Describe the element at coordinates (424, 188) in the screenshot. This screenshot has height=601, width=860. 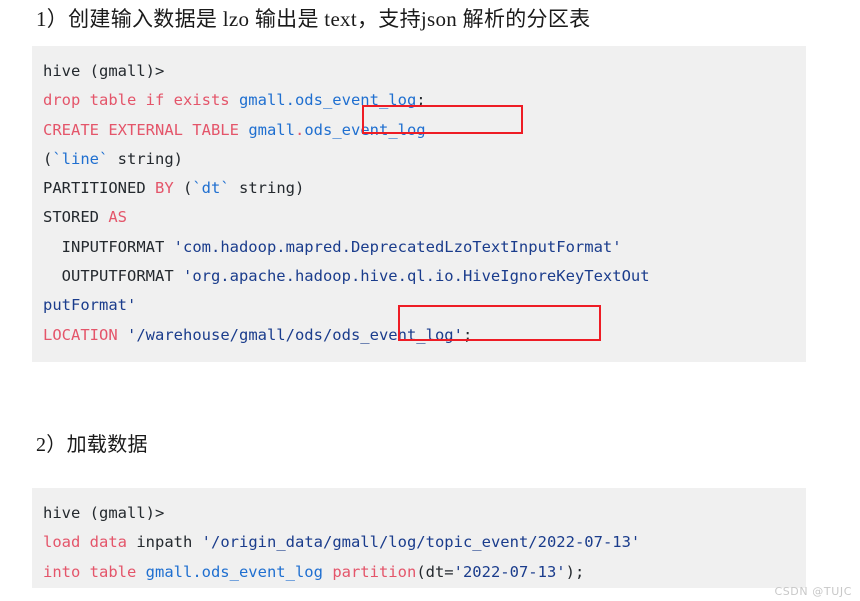
I see `code-line: PARTITIONED BY (`dt` string)` at that location.